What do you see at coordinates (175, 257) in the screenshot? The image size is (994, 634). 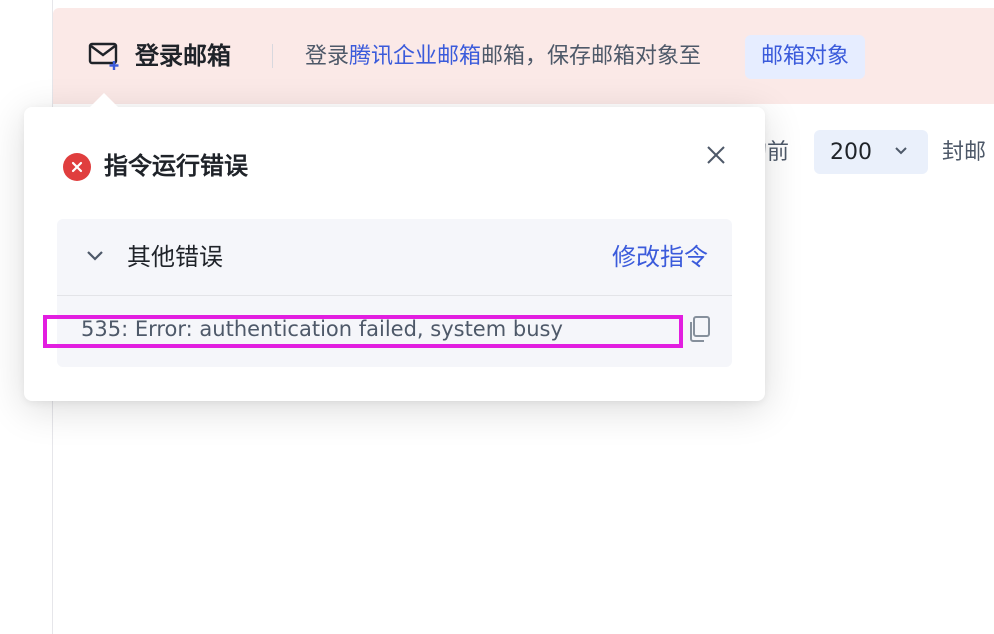 I see `error-group-title: 其他错误` at bounding box center [175, 257].